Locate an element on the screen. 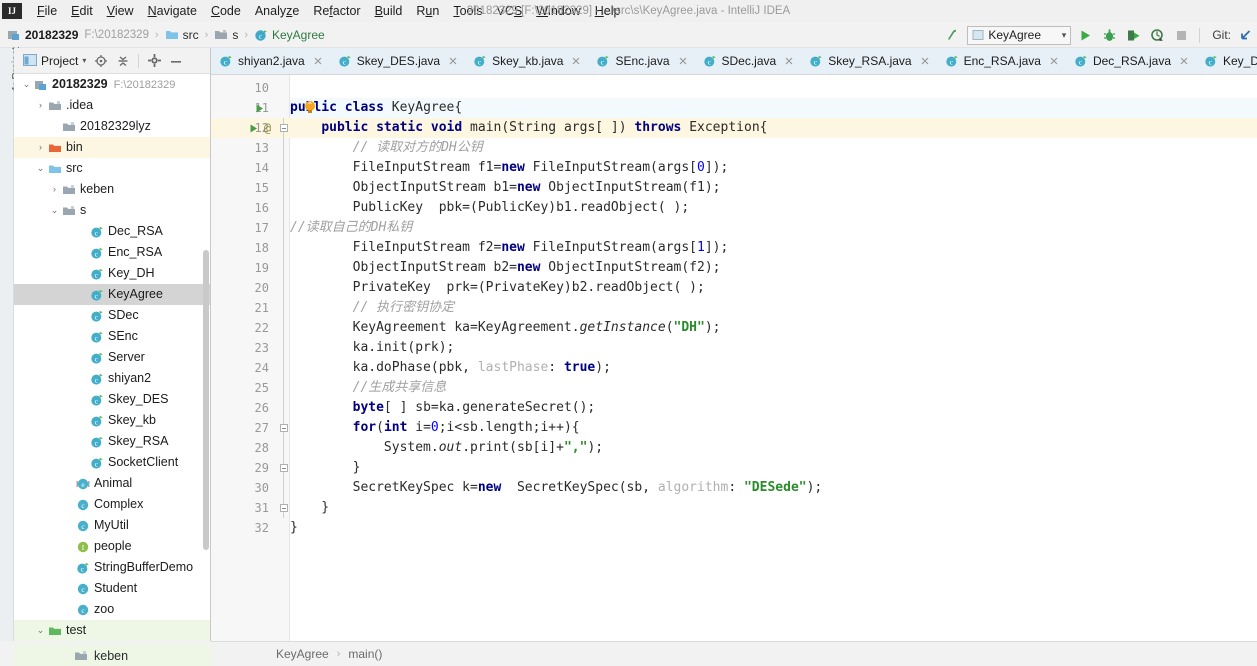 The height and width of the screenshot is (666, 1257). tree-node-student: c Student is located at coordinates (112, 588).